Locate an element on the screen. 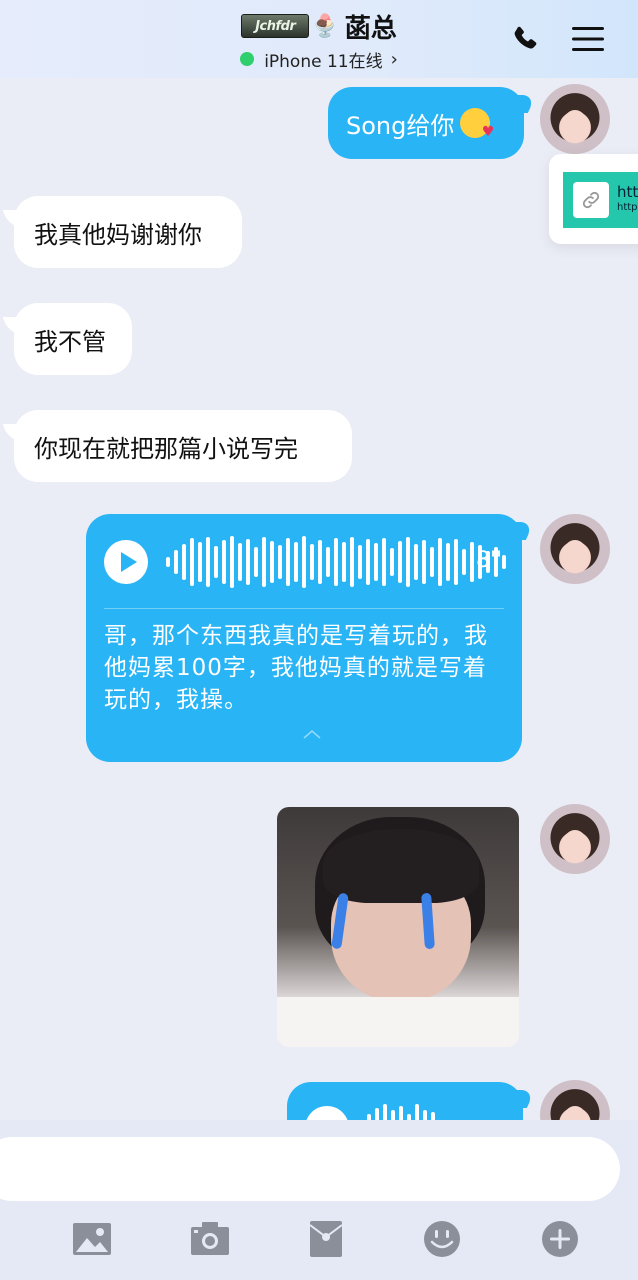  message-text: 你现在就把那篇小说写完 is located at coordinates (166, 448).